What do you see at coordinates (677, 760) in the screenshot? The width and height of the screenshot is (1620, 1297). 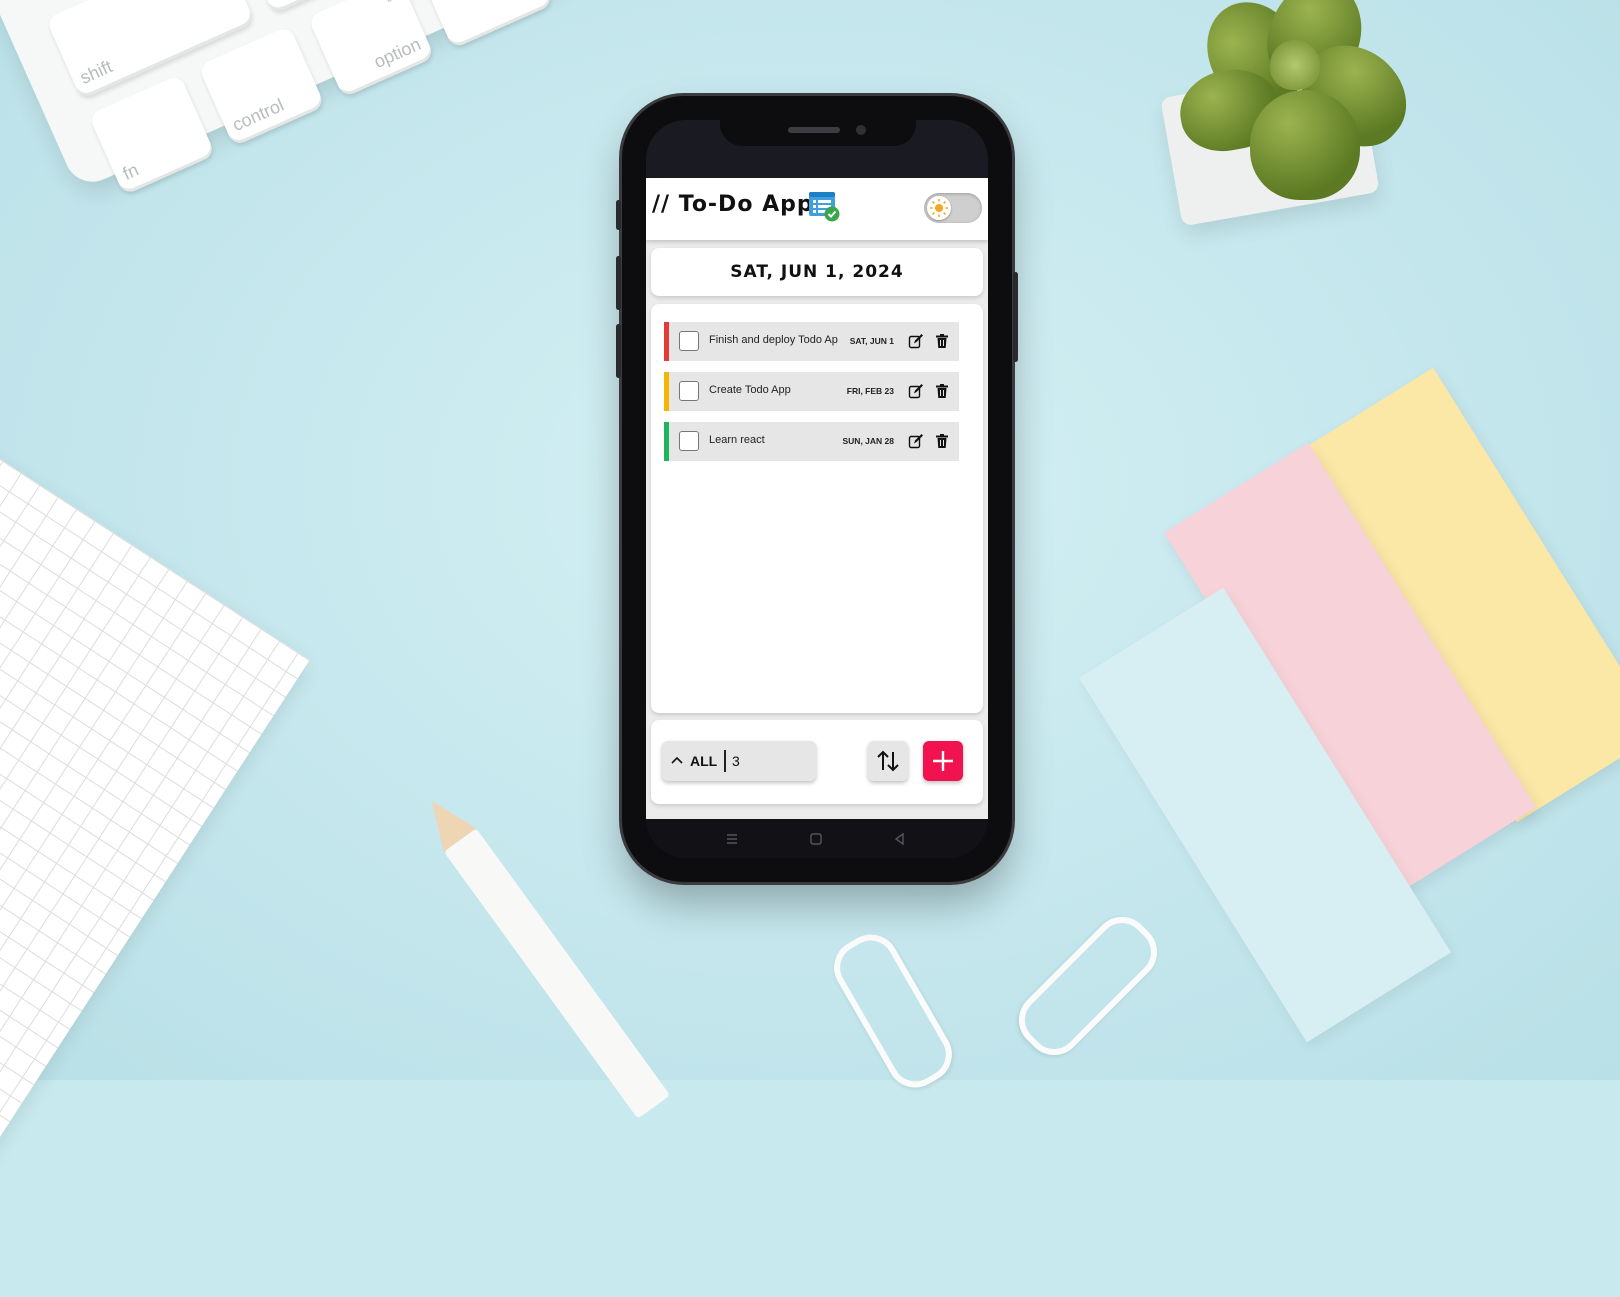 I see `chevron-up-icon` at bounding box center [677, 760].